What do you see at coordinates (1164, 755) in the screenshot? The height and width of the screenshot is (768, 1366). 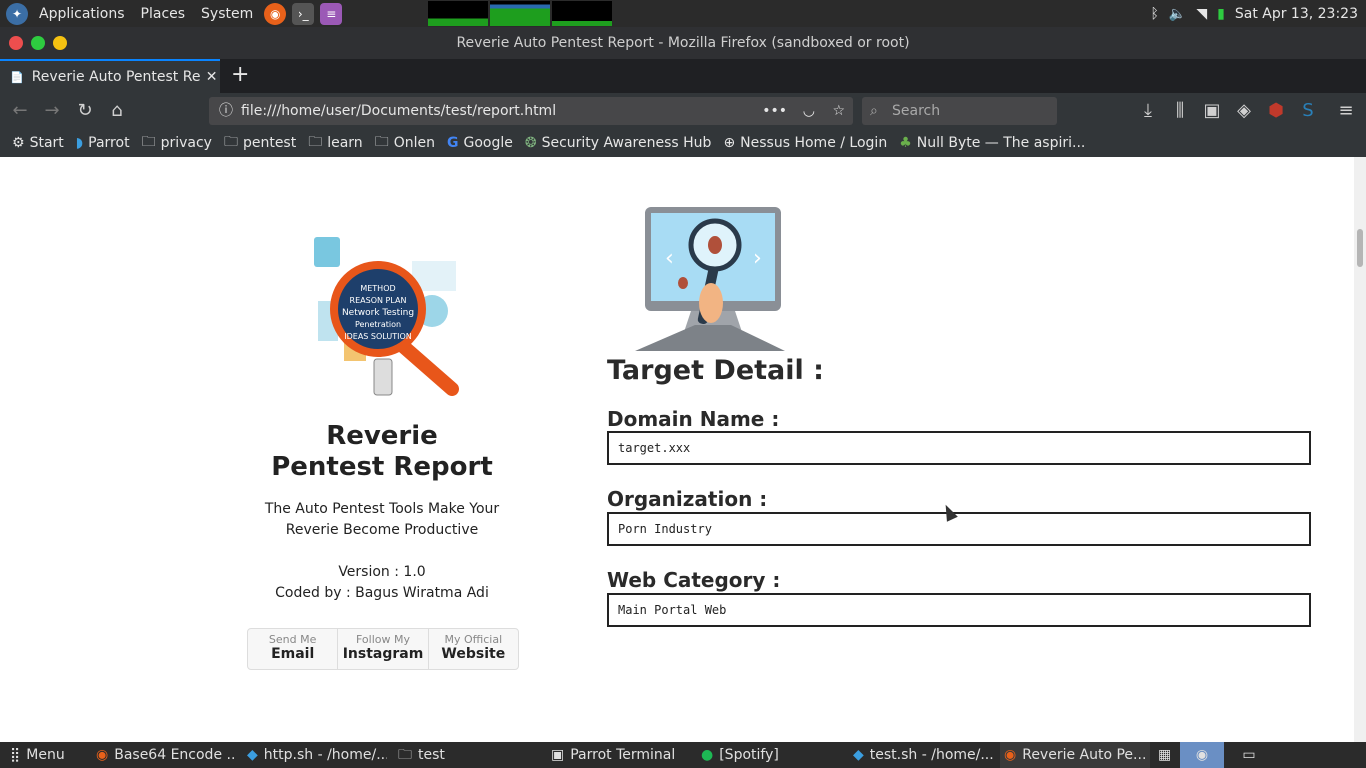 I see `workspace-switcher-icon: ▦` at bounding box center [1164, 755].